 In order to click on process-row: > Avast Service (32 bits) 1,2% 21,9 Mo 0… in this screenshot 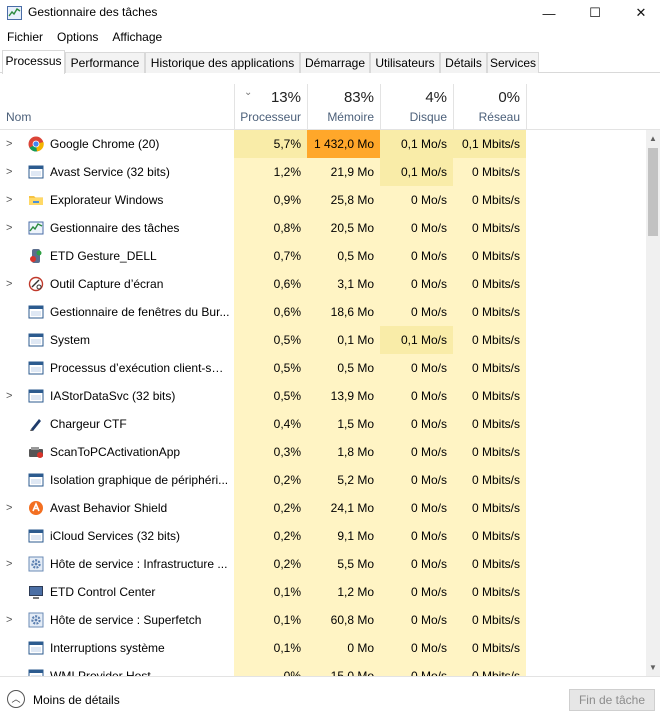, I will do `click(323, 172)`.